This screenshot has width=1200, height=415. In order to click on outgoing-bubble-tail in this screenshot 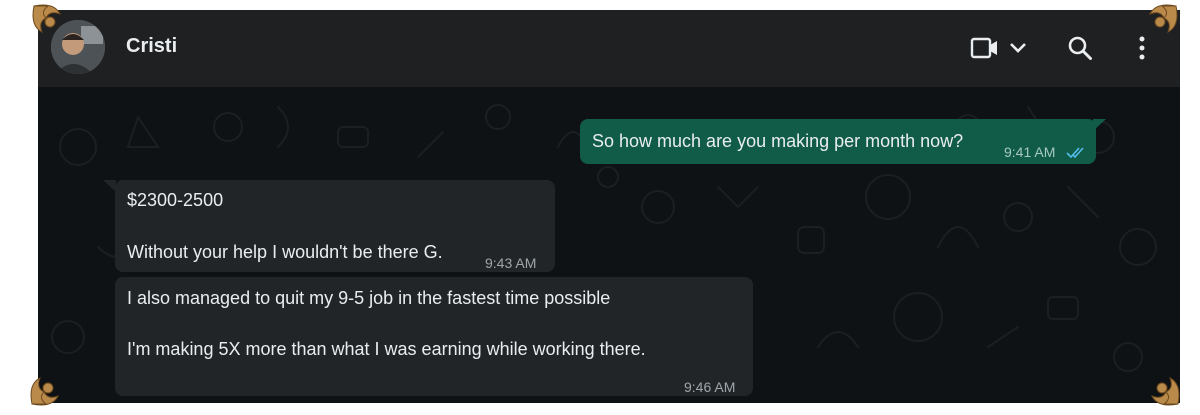, I will do `click(1099, 125)`.